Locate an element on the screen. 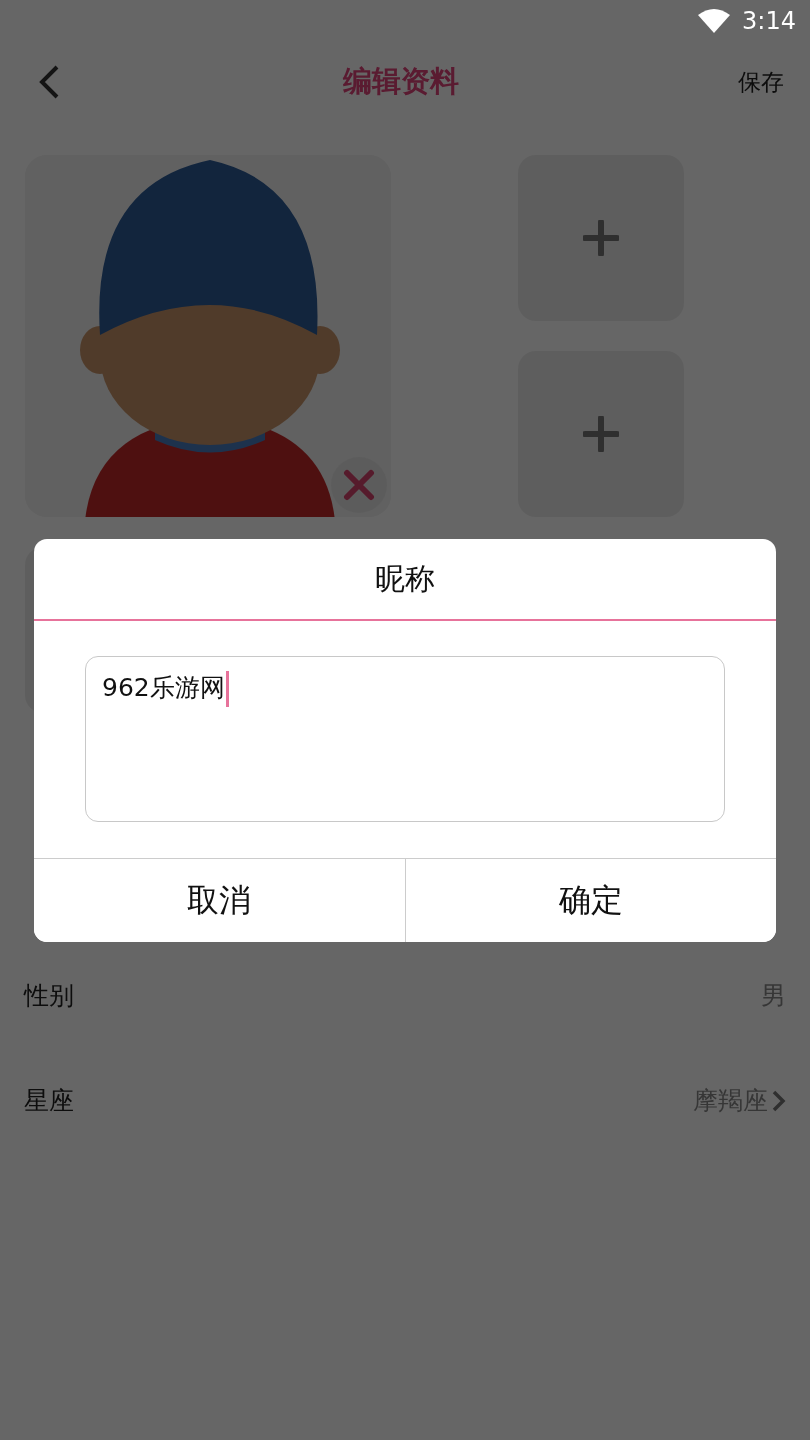 The height and width of the screenshot is (1440, 810). confirm-button: 确定 is located at coordinates (590, 900).